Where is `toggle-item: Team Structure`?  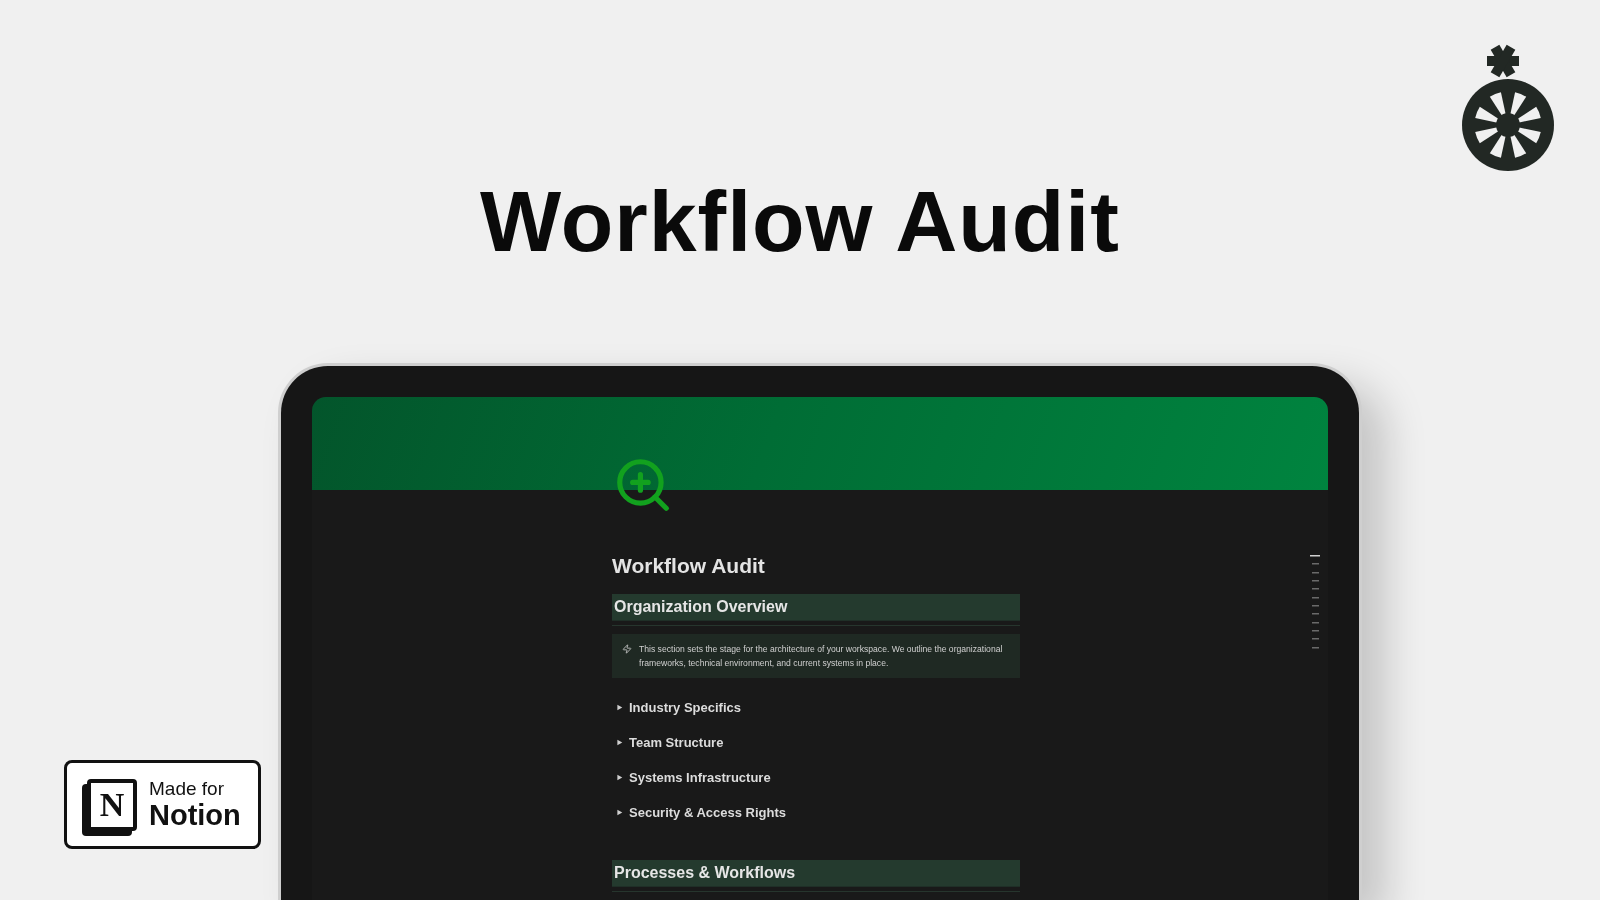 toggle-item: Team Structure is located at coordinates (676, 742).